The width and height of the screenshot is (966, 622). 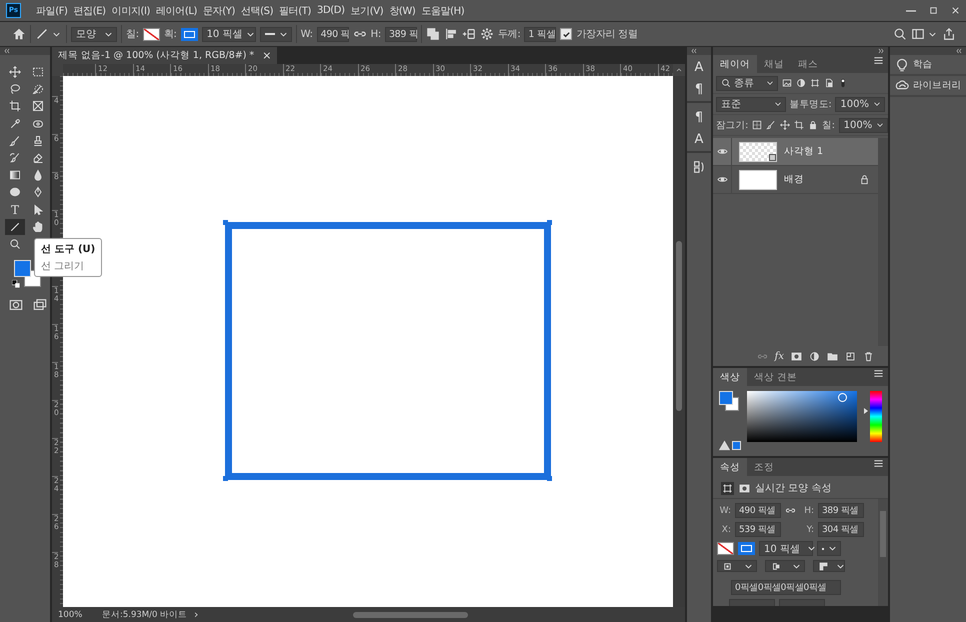 I want to click on info-menu-button: ›, so click(x=201, y=614).